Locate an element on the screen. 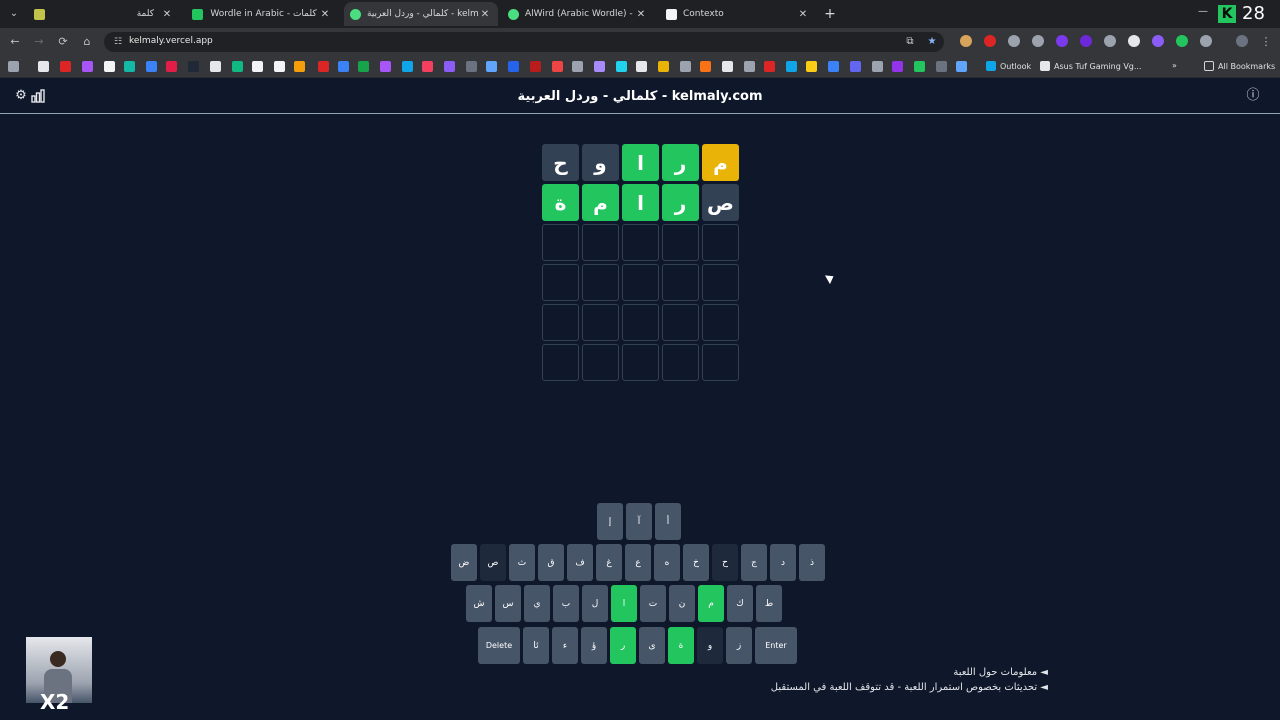 This screenshot has height=720, width=1280. shield-extension-icon is located at coordinates (1038, 41).